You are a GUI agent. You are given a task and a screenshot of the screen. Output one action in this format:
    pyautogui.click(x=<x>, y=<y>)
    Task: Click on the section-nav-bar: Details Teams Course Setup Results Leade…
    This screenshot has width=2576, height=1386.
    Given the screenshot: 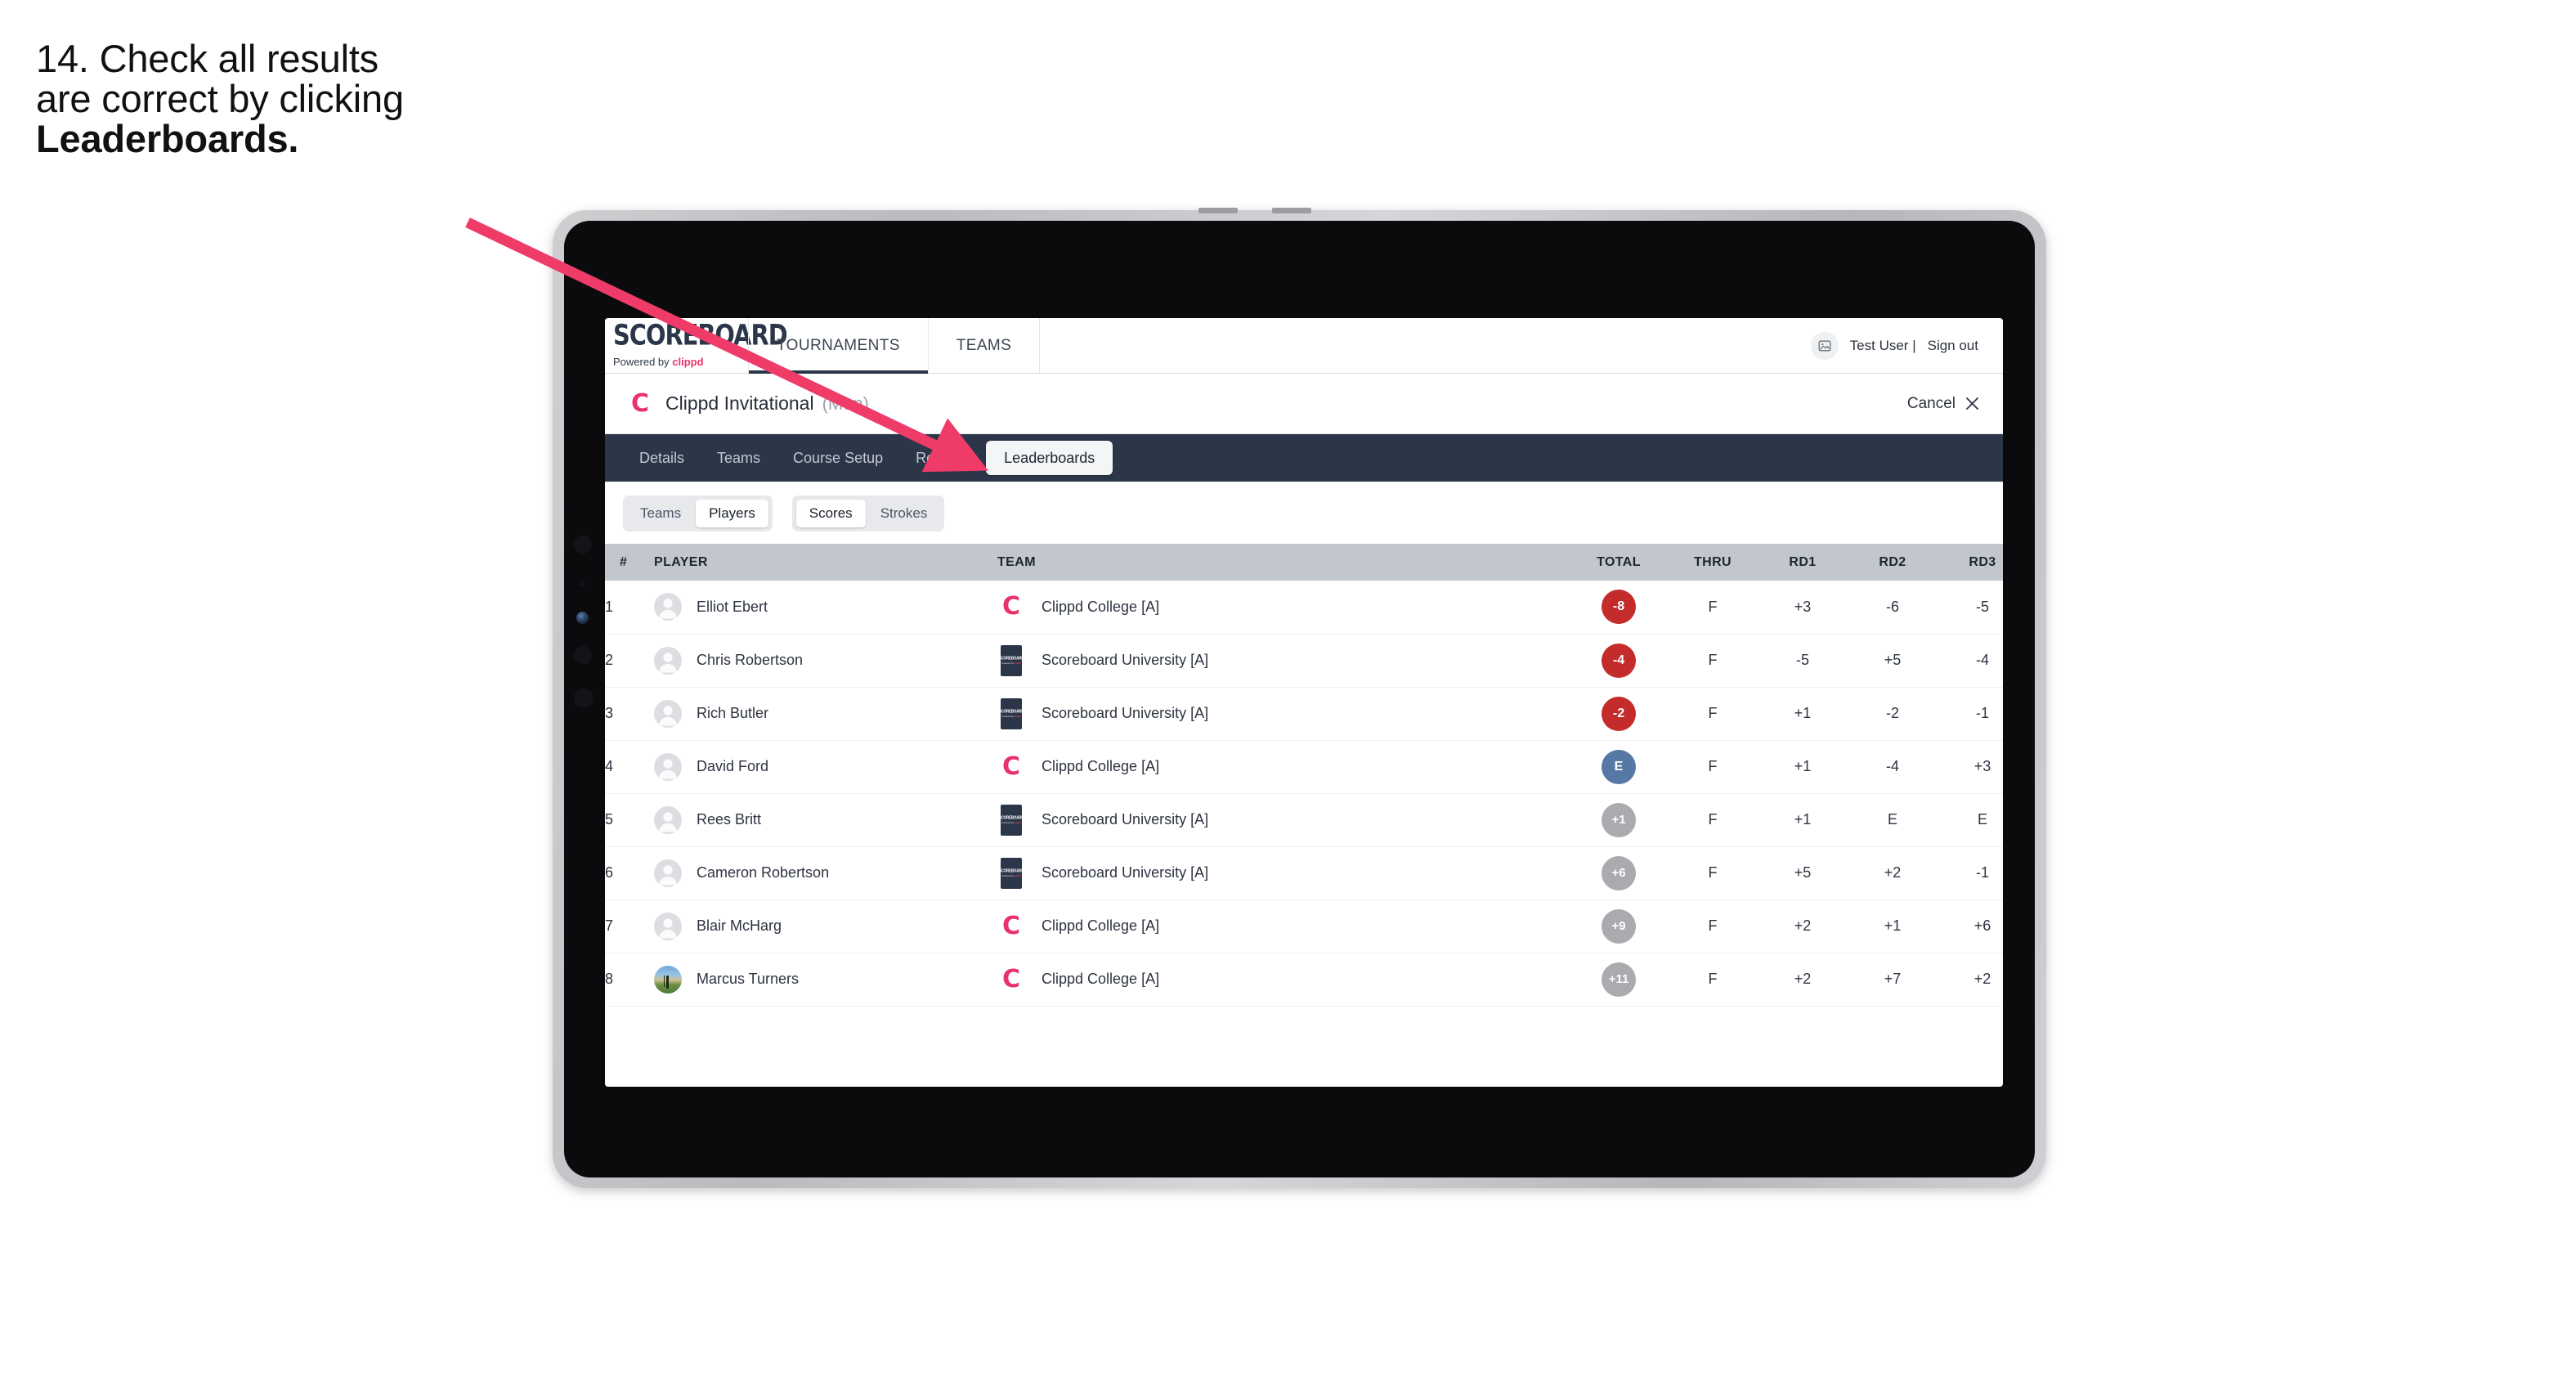 What is the action you would take?
    pyautogui.click(x=1304, y=458)
    